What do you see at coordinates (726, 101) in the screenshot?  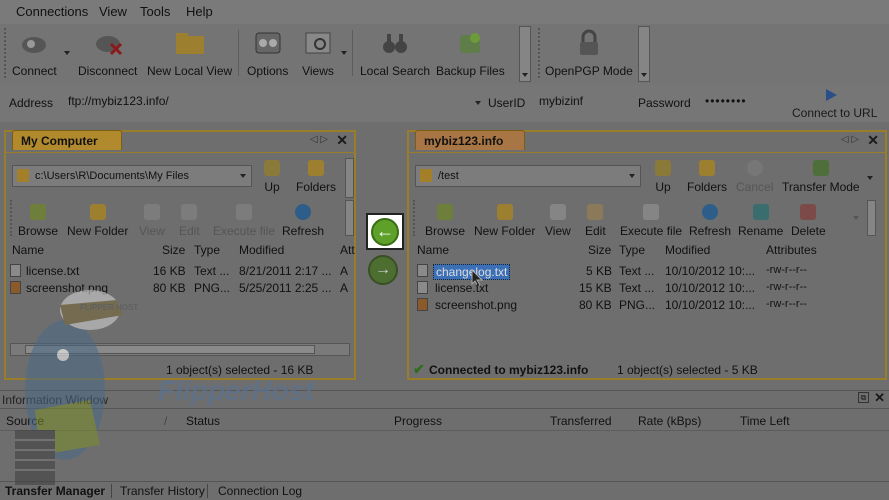 I see `password-input: ••••••••` at bounding box center [726, 101].